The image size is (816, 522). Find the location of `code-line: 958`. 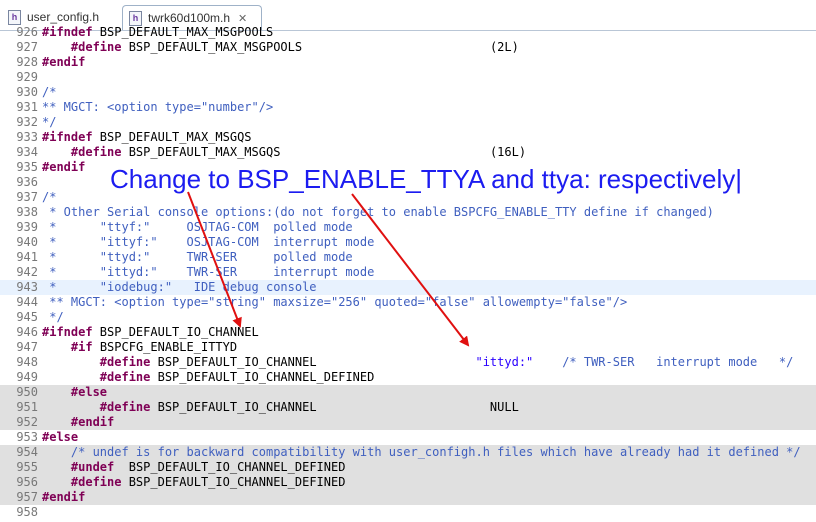

code-line: 958 is located at coordinates (408, 512).